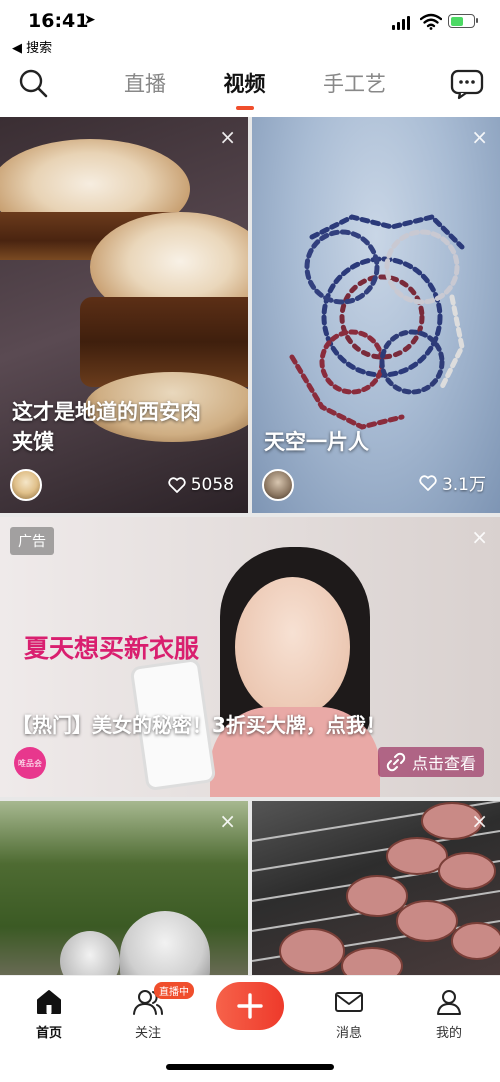 This screenshot has height=1082, width=500. I want to click on location-arrow-icon: ➤, so click(90, 20).